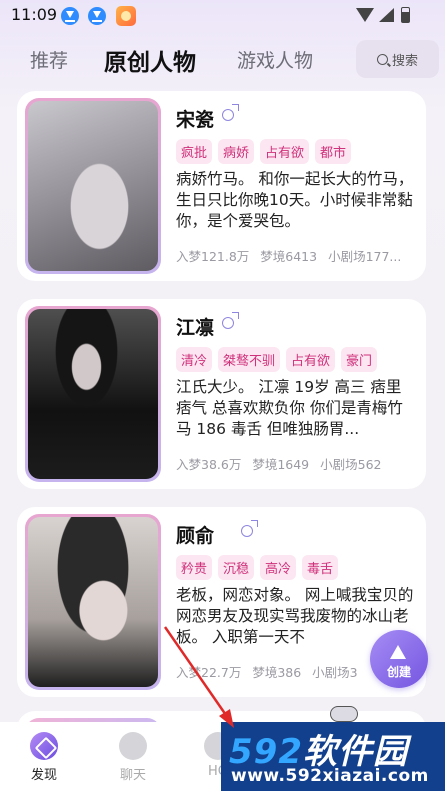 The width and height of the screenshot is (445, 791). I want to click on tag-list: 清冷 桀骜不驯 占有欲 豪门, so click(277, 359).